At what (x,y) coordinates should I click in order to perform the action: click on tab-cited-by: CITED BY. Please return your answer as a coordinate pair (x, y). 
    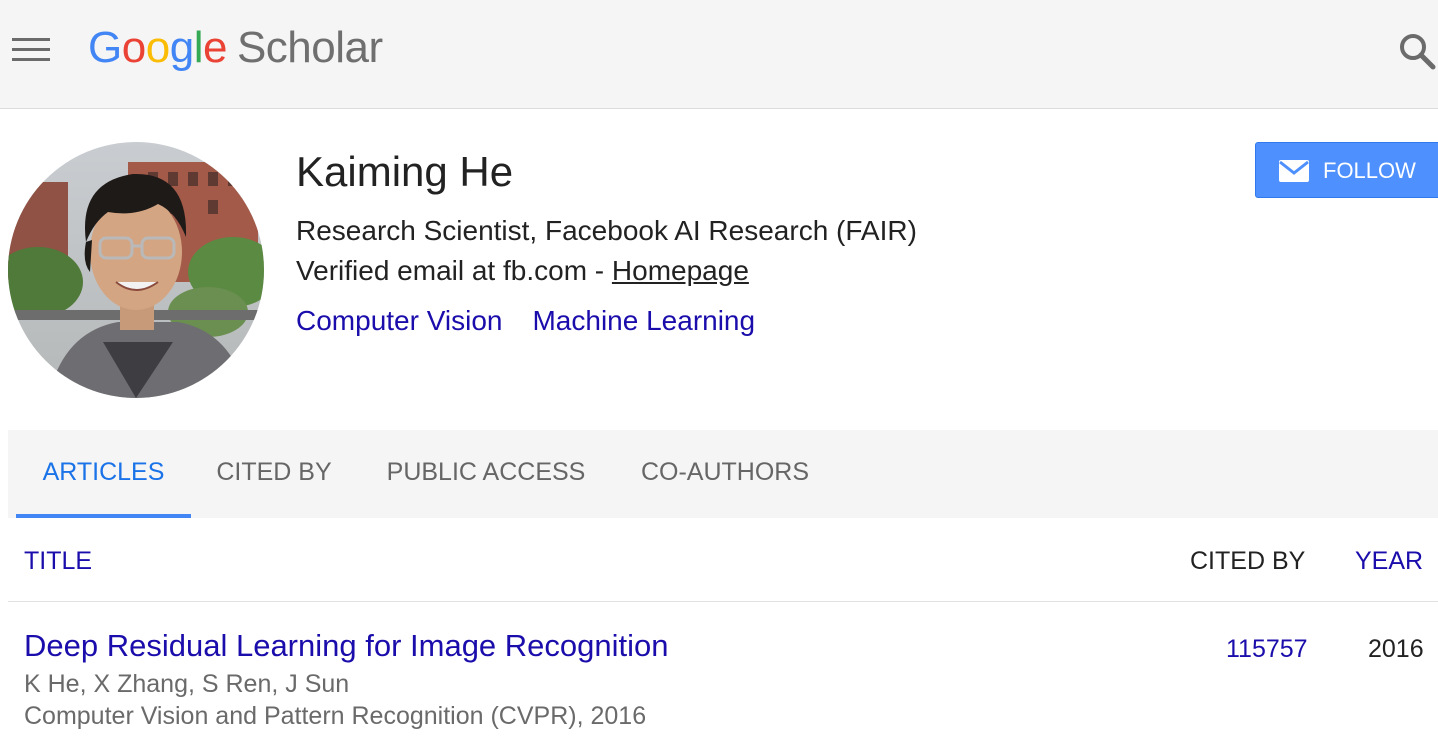
    Looking at the image, I should click on (274, 474).